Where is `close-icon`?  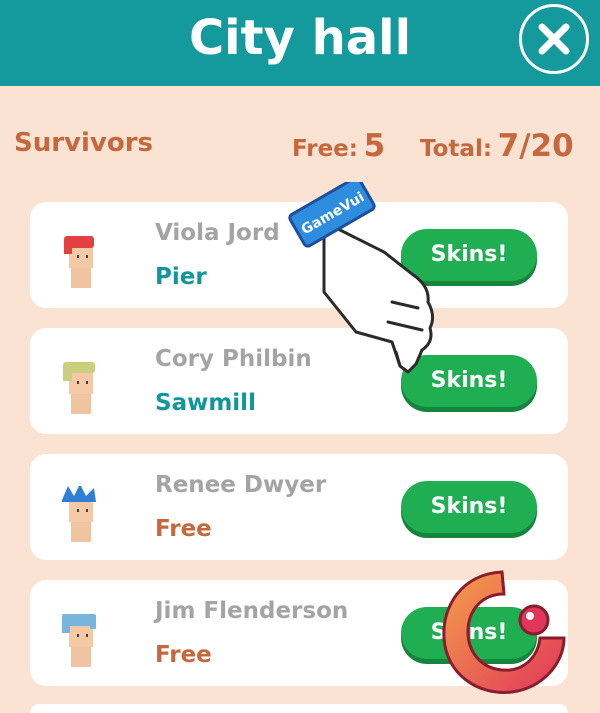
close-icon is located at coordinates (554, 39).